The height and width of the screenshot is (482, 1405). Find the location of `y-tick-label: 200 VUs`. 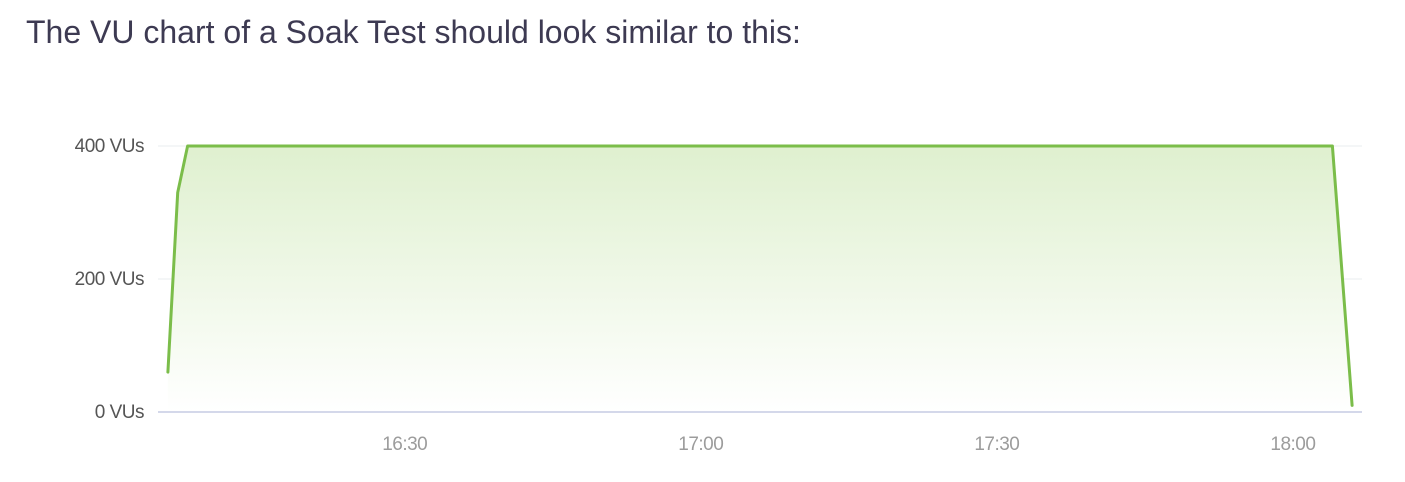

y-tick-label: 200 VUs is located at coordinates (109, 279).